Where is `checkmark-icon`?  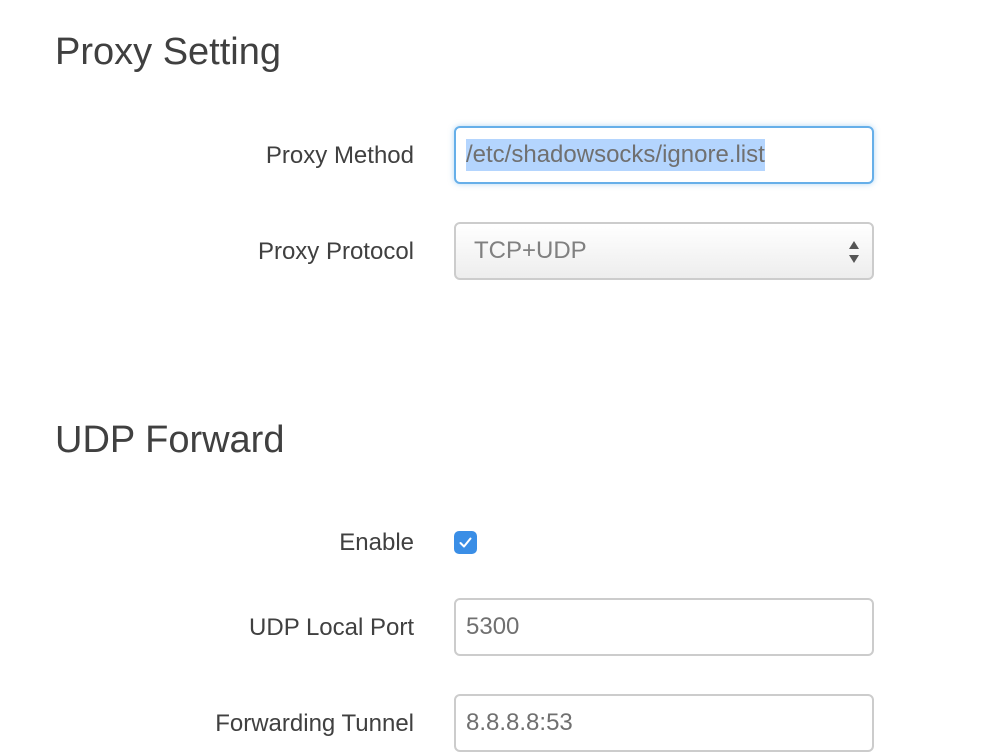
checkmark-icon is located at coordinates (465, 542).